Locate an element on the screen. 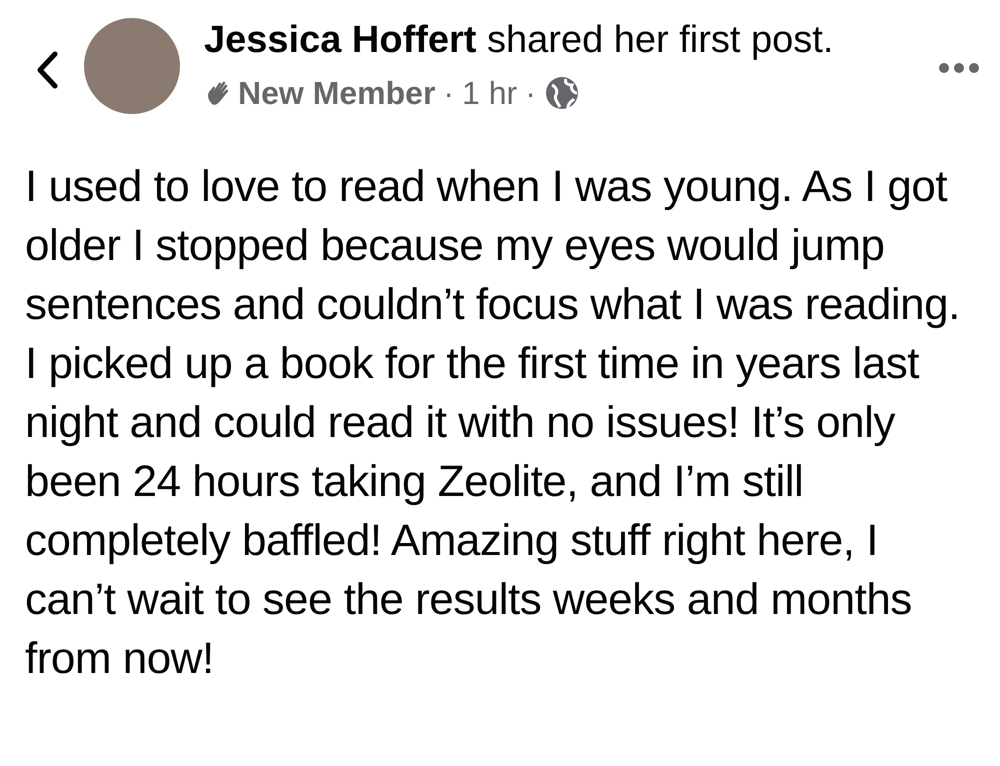  post-time: 1 hr is located at coordinates (490, 93).